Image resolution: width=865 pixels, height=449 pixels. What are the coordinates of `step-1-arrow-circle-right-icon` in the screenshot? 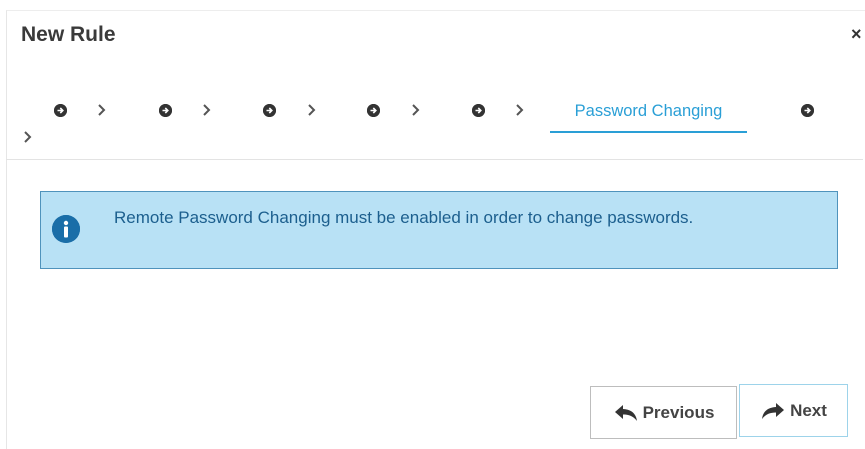 It's located at (60, 110).